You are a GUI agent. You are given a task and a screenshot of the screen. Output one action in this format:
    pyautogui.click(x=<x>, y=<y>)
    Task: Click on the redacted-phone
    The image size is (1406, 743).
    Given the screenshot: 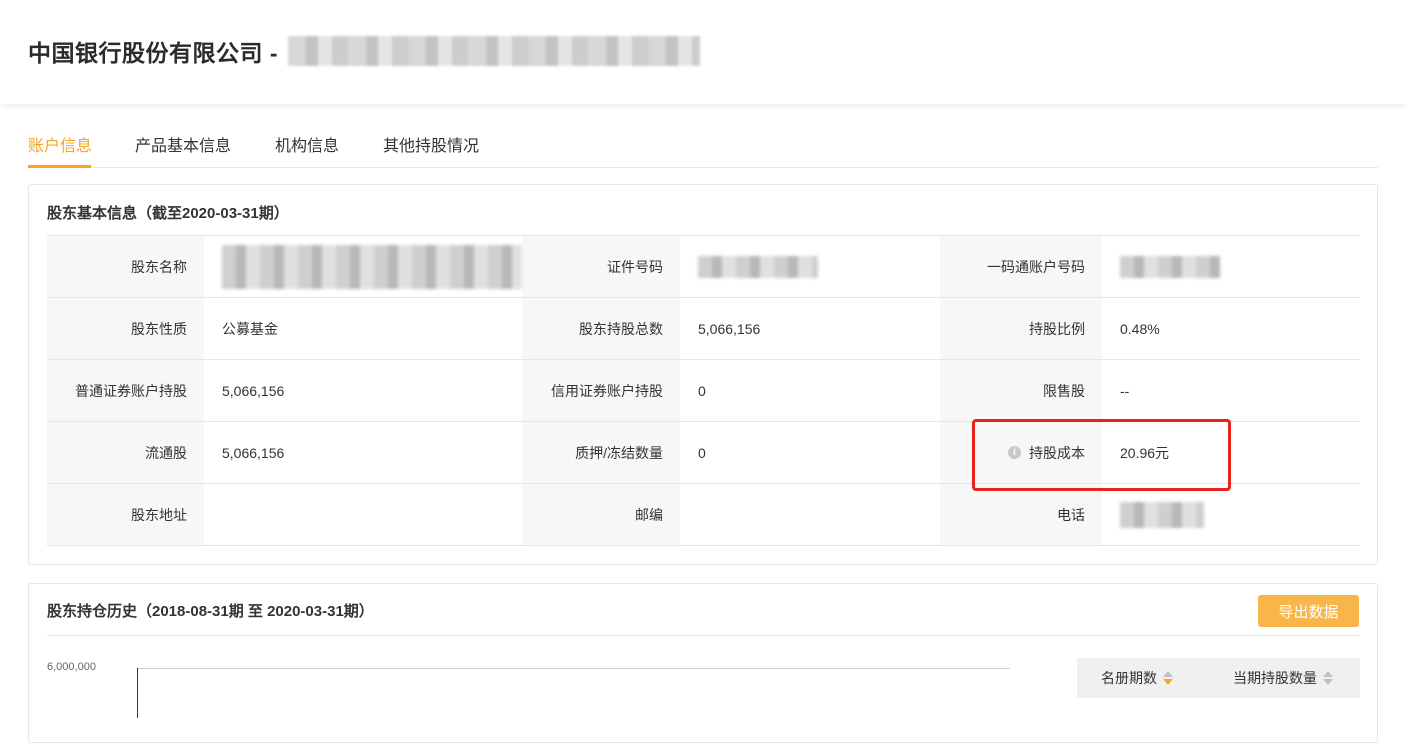 What is the action you would take?
    pyautogui.click(x=1162, y=514)
    